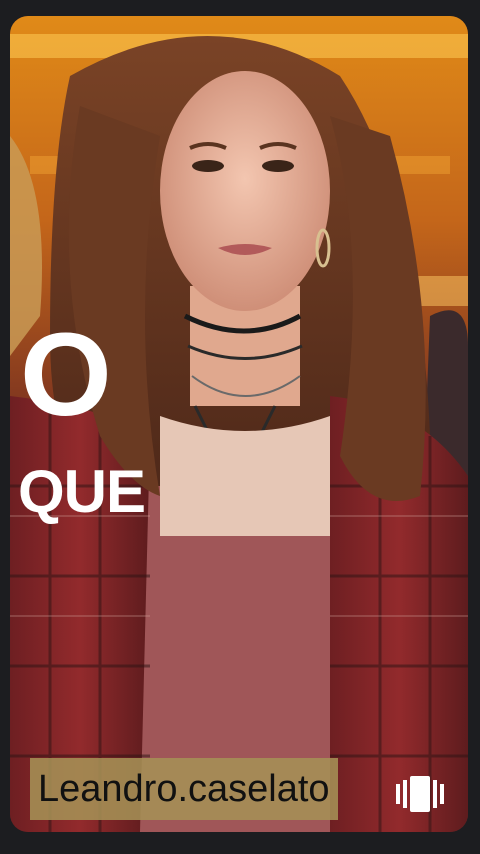 The height and width of the screenshot is (854, 480). Describe the element at coordinates (82, 491) in the screenshot. I see `overlay-title-line-2: QUE` at that location.